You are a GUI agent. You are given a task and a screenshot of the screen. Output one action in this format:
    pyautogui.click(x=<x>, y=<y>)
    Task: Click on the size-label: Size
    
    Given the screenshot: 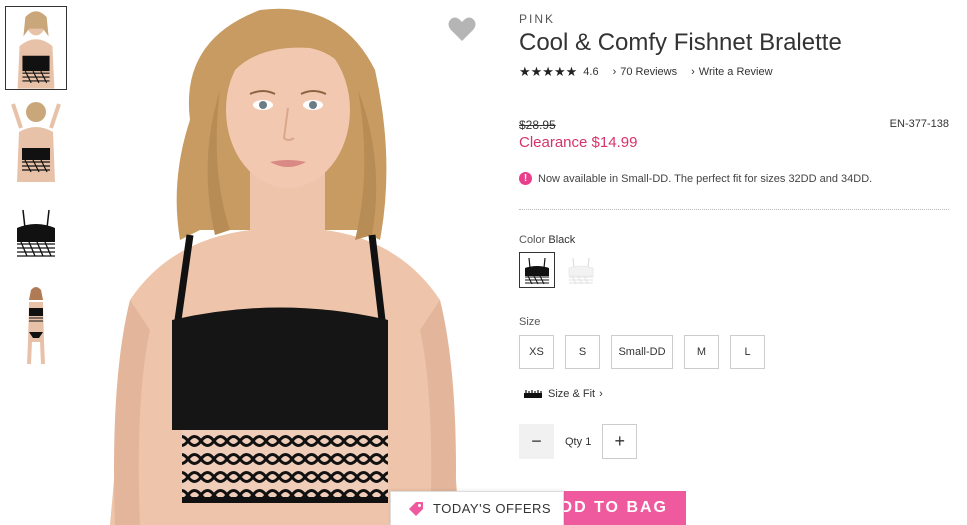 What is the action you would take?
    pyautogui.click(x=530, y=322)
    